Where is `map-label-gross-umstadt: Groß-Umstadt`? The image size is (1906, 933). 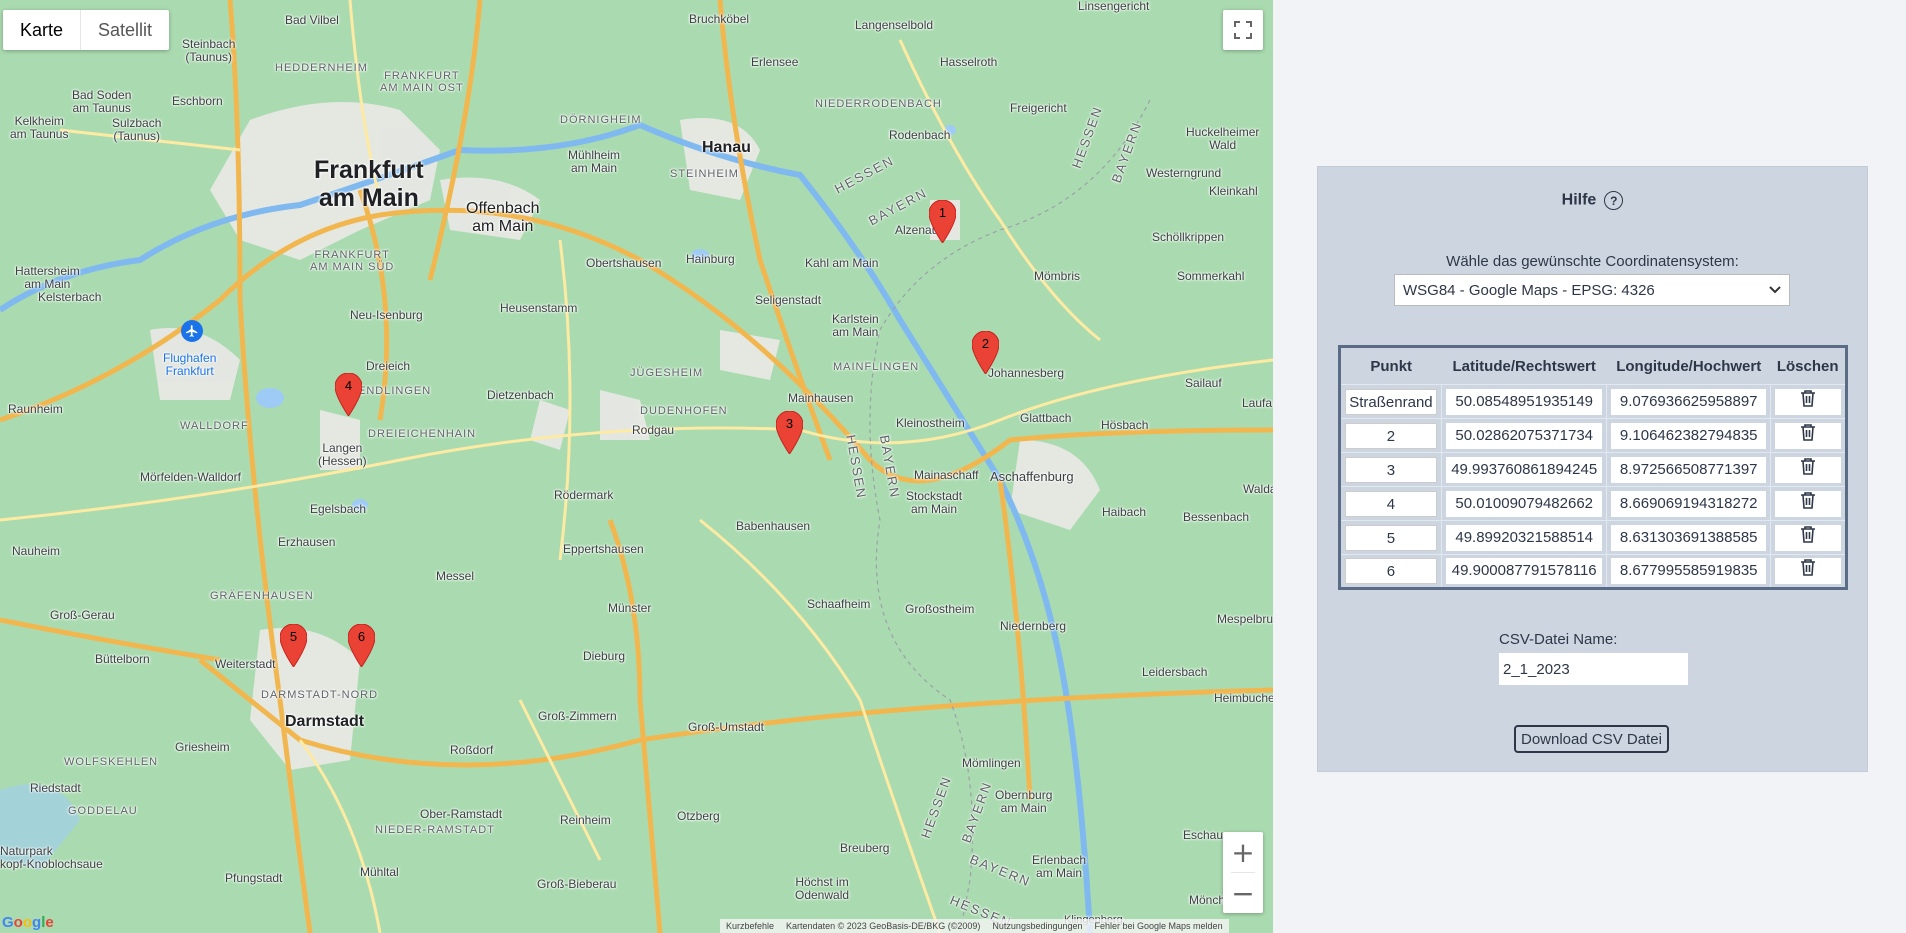
map-label-gross-umstadt: Groß-Umstadt is located at coordinates (726, 727).